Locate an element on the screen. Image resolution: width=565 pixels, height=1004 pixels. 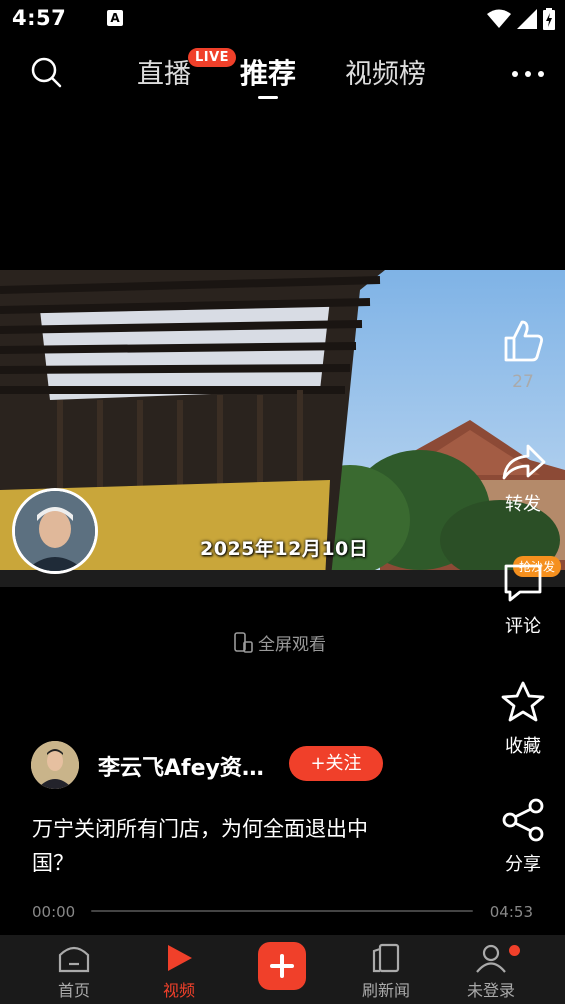
share-label: 分享 is located at coordinates (523, 864).